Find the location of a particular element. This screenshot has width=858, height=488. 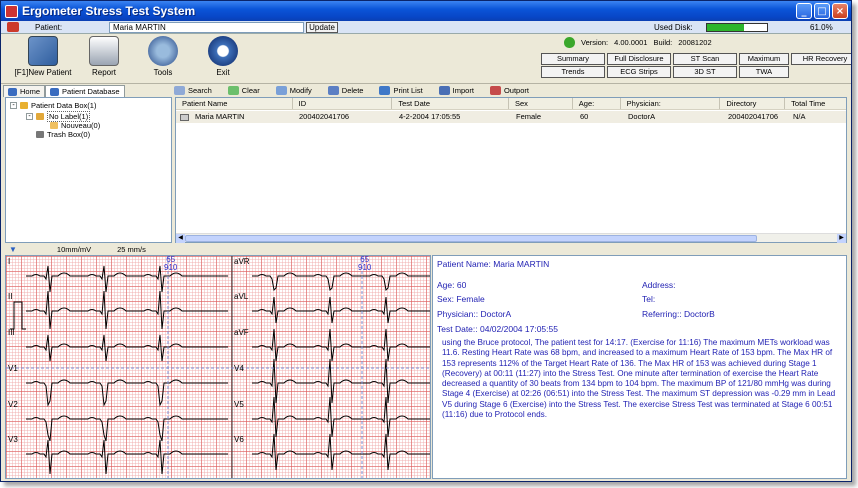

hr-recovery-button: HR Recovery is located at coordinates (821, 59).